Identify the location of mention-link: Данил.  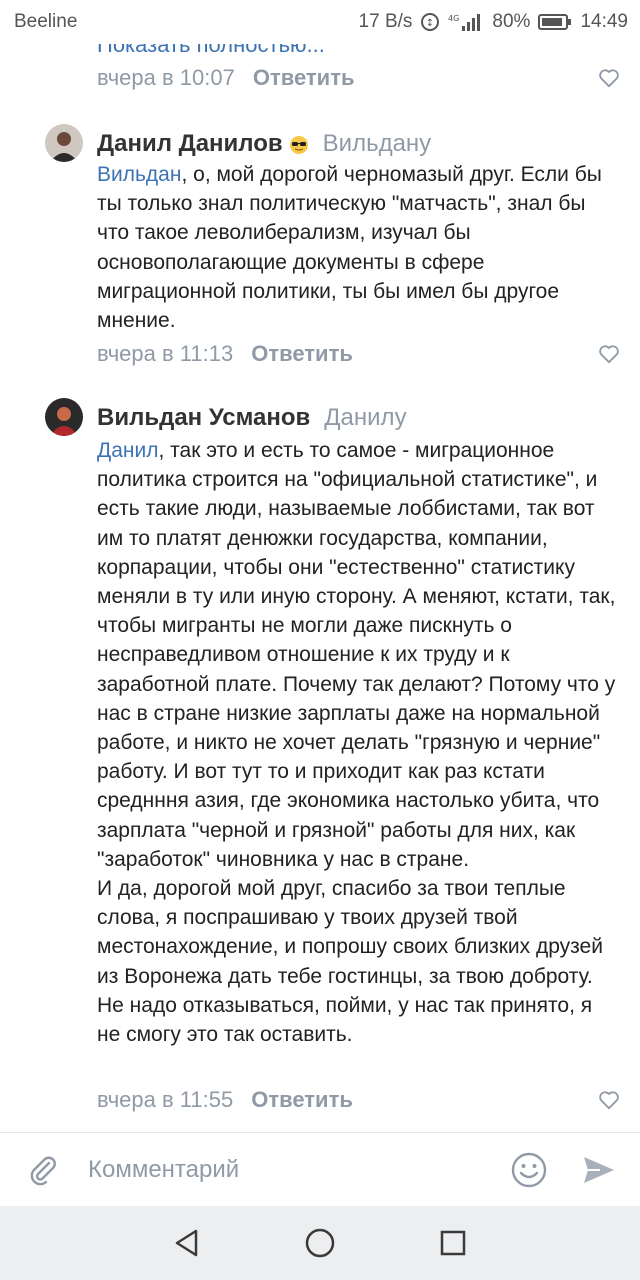
(127, 450).